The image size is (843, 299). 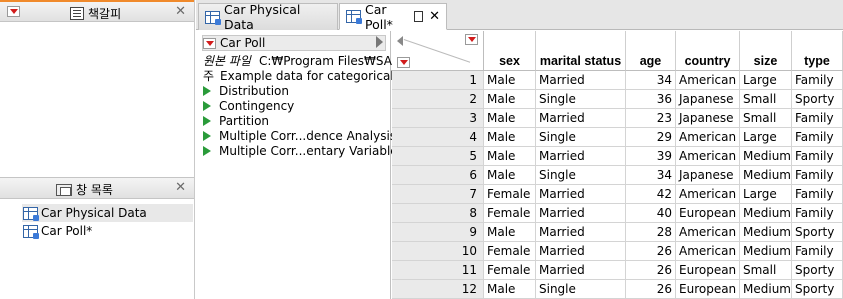 I want to click on script-item: Partition, so click(x=236, y=120).